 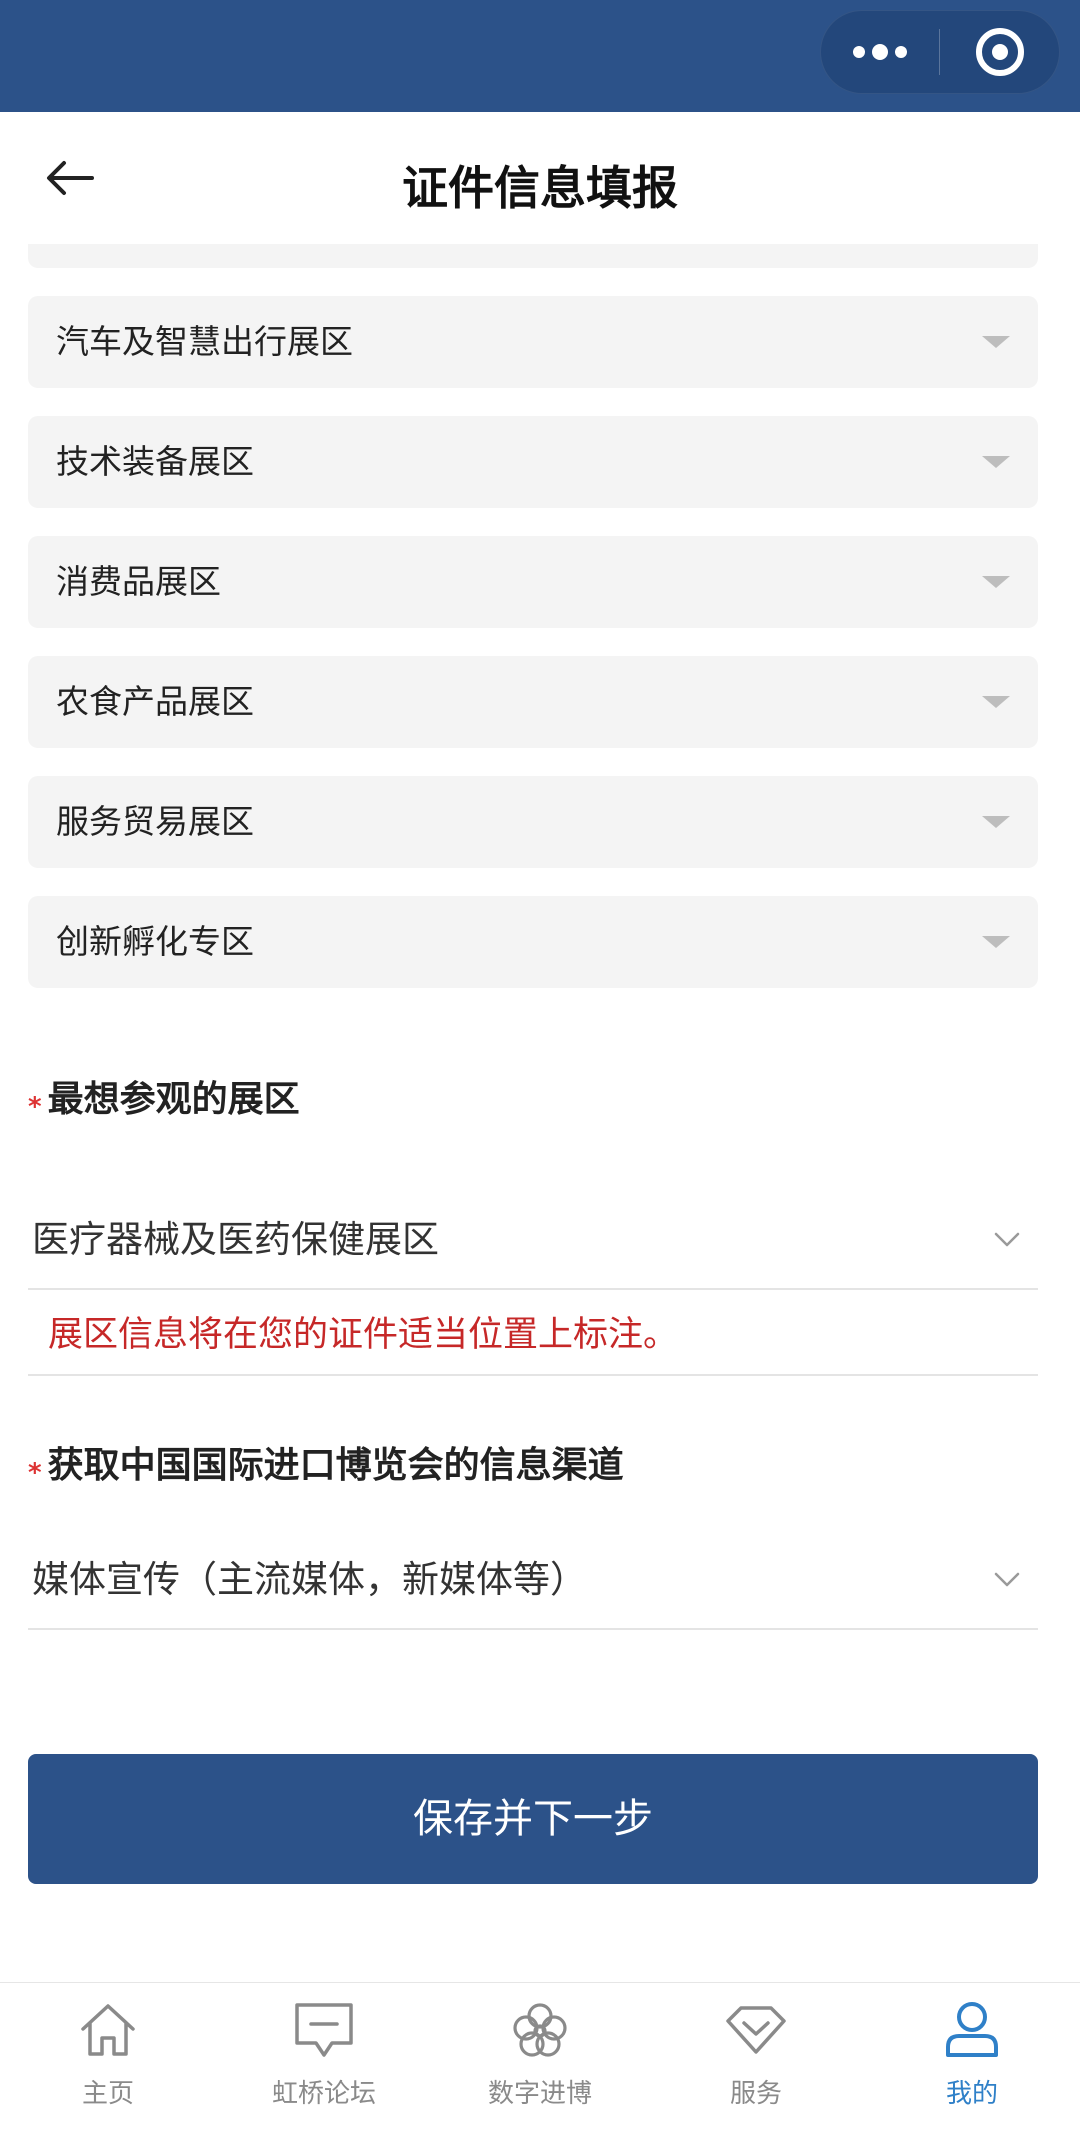 I want to click on info-channel-select: 媒体宣传（主流媒体，新媒体等）, so click(x=533, y=1580).